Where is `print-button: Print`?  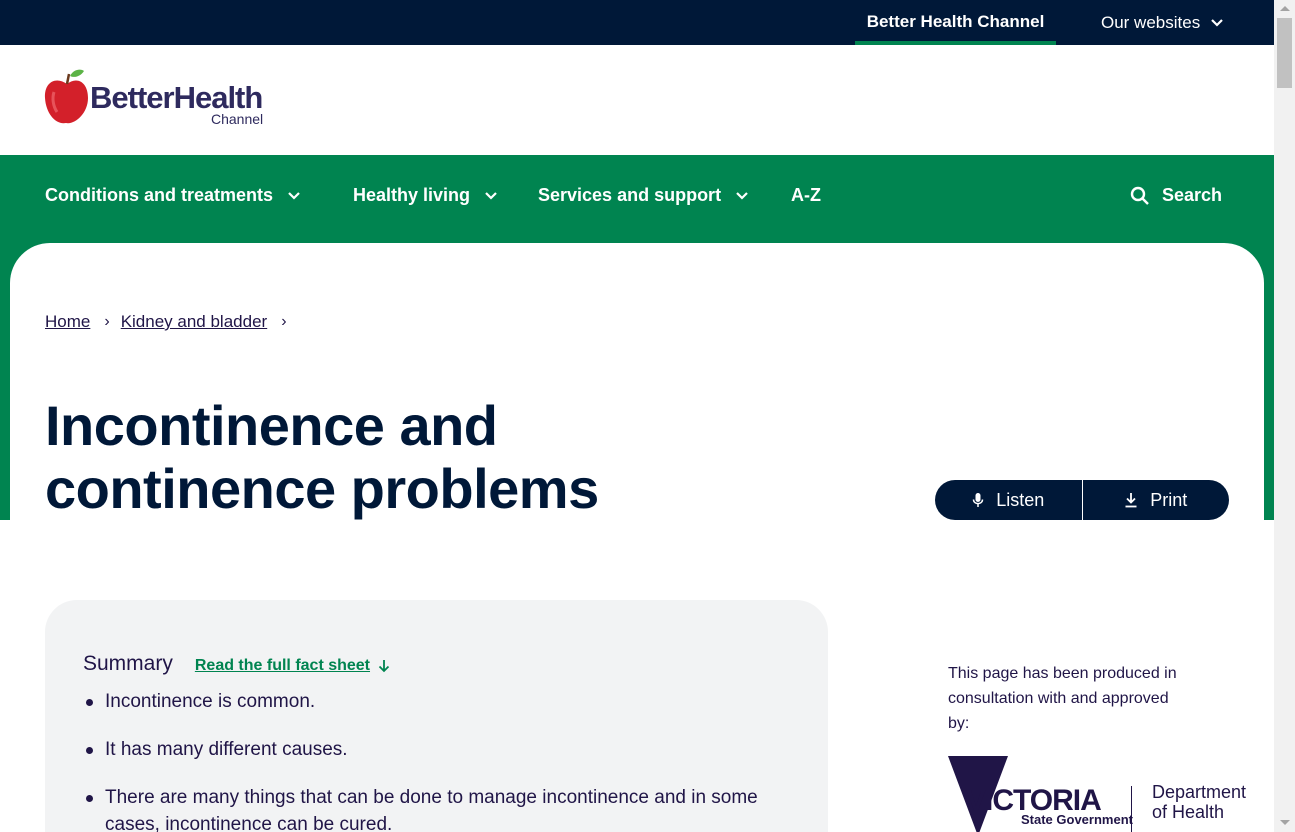 print-button: Print is located at coordinates (1156, 500).